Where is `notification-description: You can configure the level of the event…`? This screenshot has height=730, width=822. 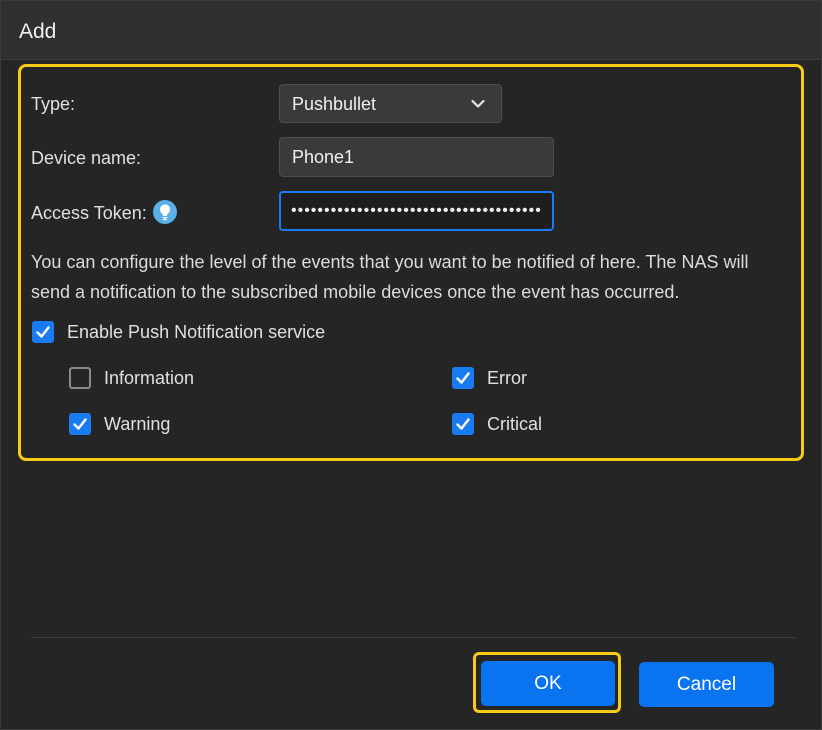
notification-description: You can configure the level of the event… is located at coordinates (390, 277).